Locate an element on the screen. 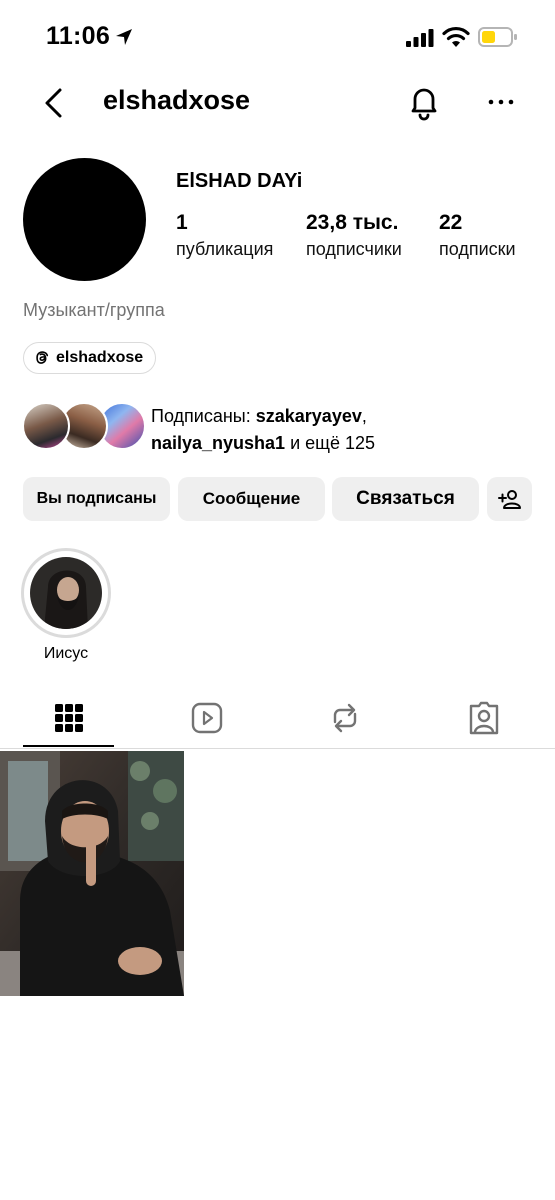 This screenshot has height=1200, width=555. threads-link: elshadxose is located at coordinates (90, 358).